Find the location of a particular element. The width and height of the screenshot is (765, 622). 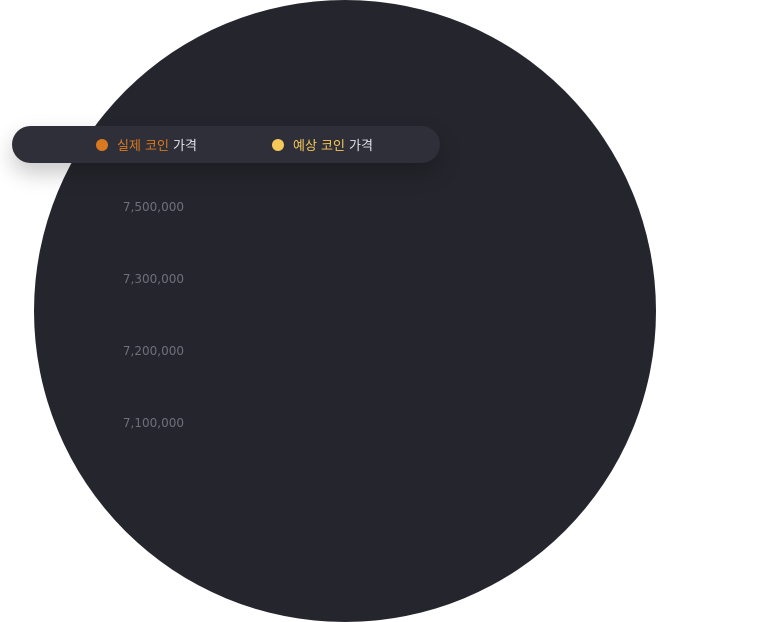

y-tick-label: 7,200,000 is located at coordinates (153, 351).